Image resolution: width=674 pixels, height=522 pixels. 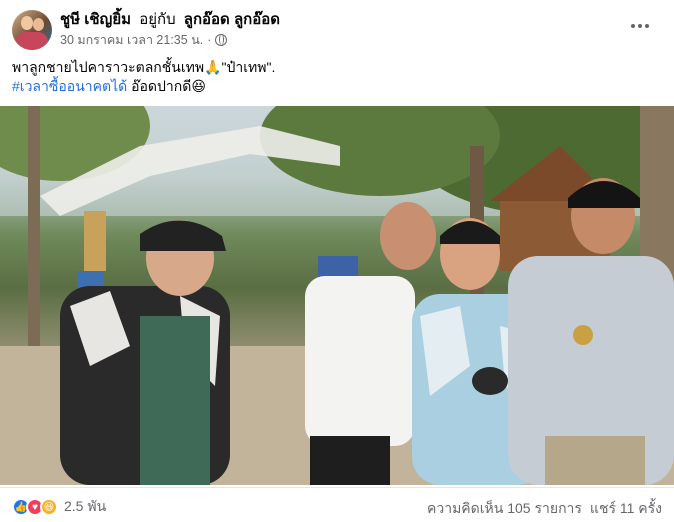 I want to click on haha-icon: 😆, so click(x=49, y=507).